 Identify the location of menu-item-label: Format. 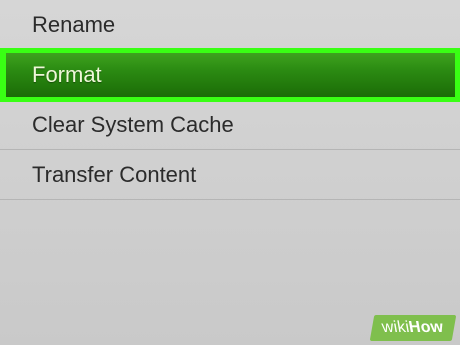
(67, 74).